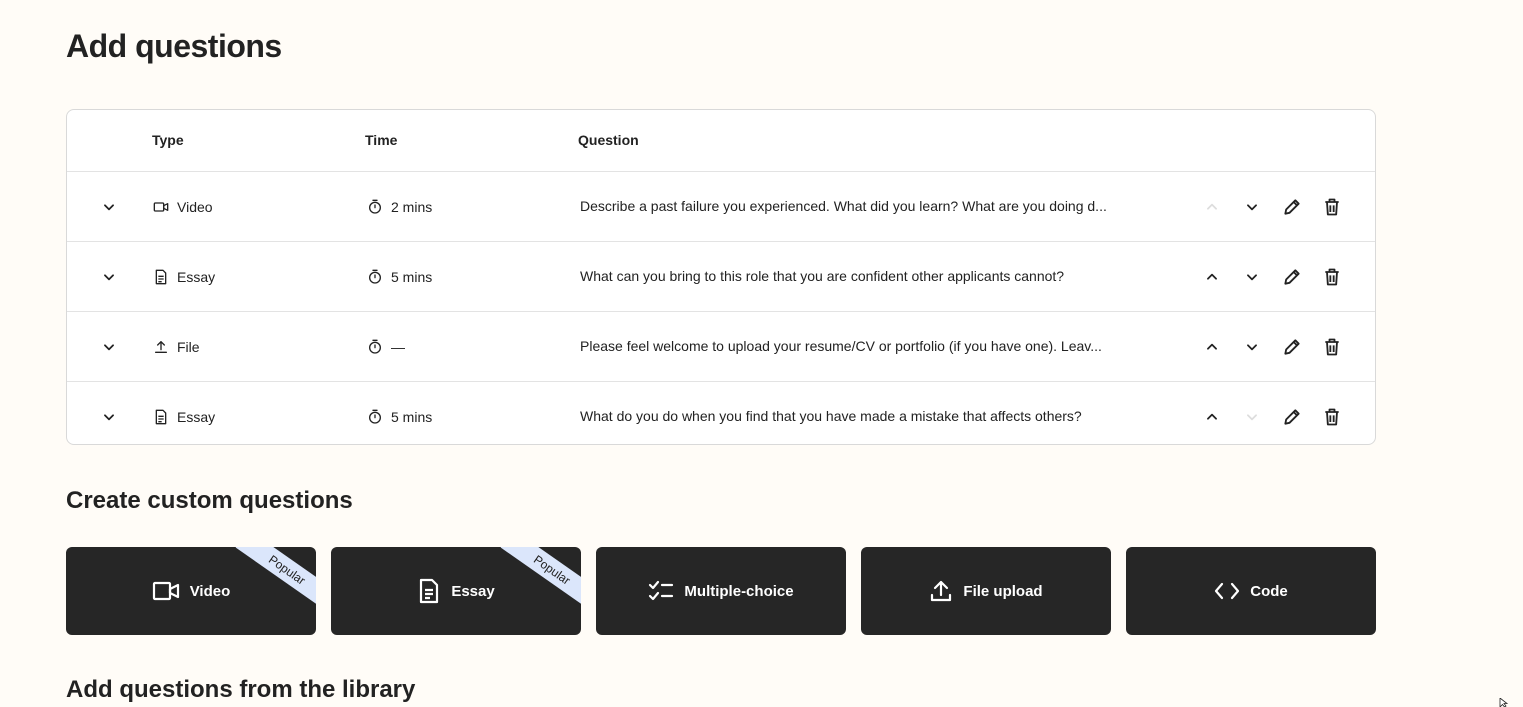 This screenshot has height=707, width=1523. I want to click on add-multiple-choice-question-button: Multiple-choice, so click(721, 591).